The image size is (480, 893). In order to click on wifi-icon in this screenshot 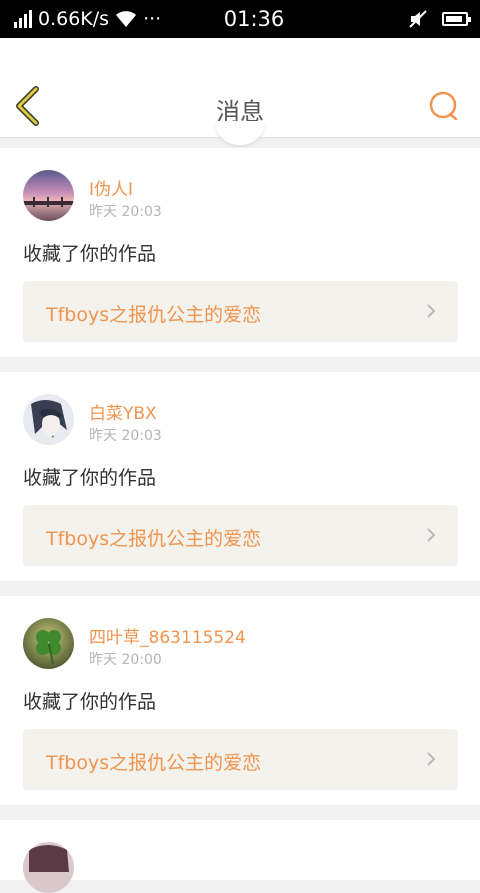, I will do `click(126, 19)`.